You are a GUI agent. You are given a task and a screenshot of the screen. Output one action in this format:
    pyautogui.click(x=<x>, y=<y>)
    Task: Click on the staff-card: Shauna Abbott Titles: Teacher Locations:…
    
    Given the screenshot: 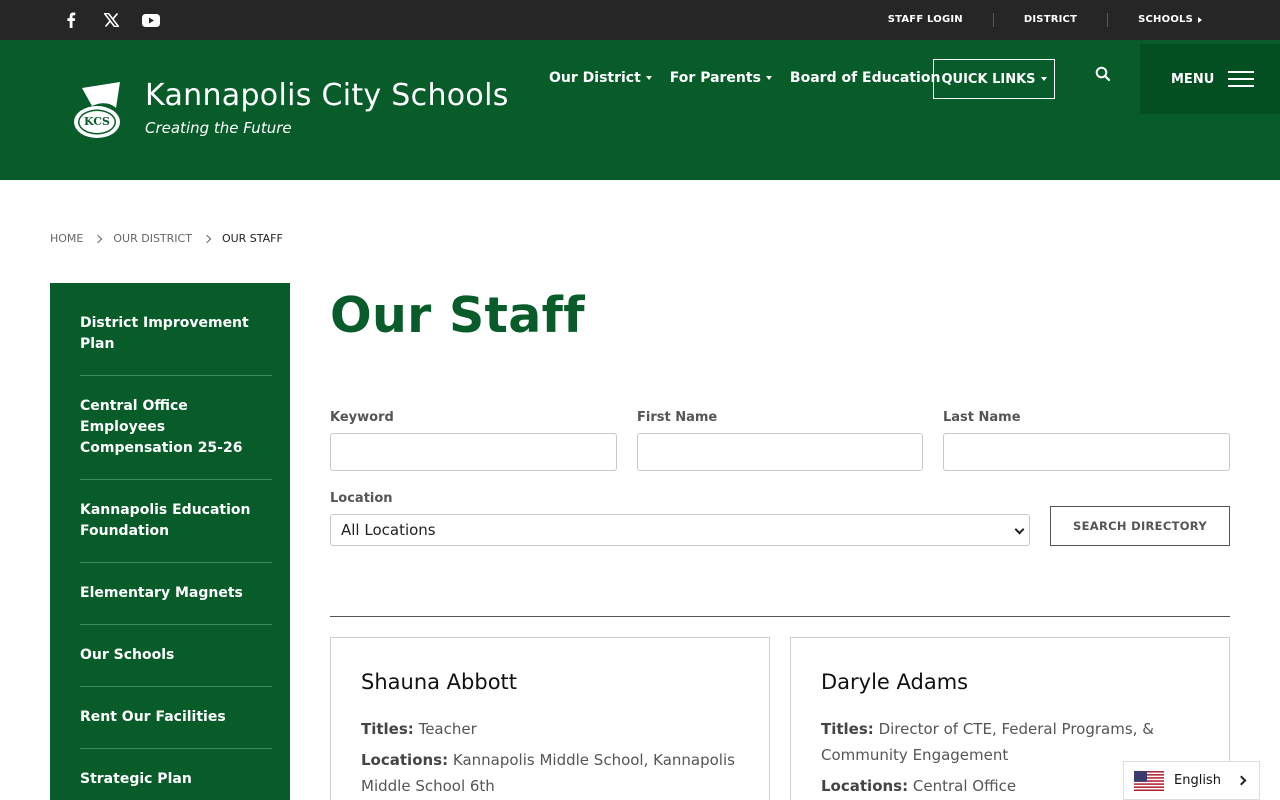 What is the action you would take?
    pyautogui.click(x=550, y=718)
    